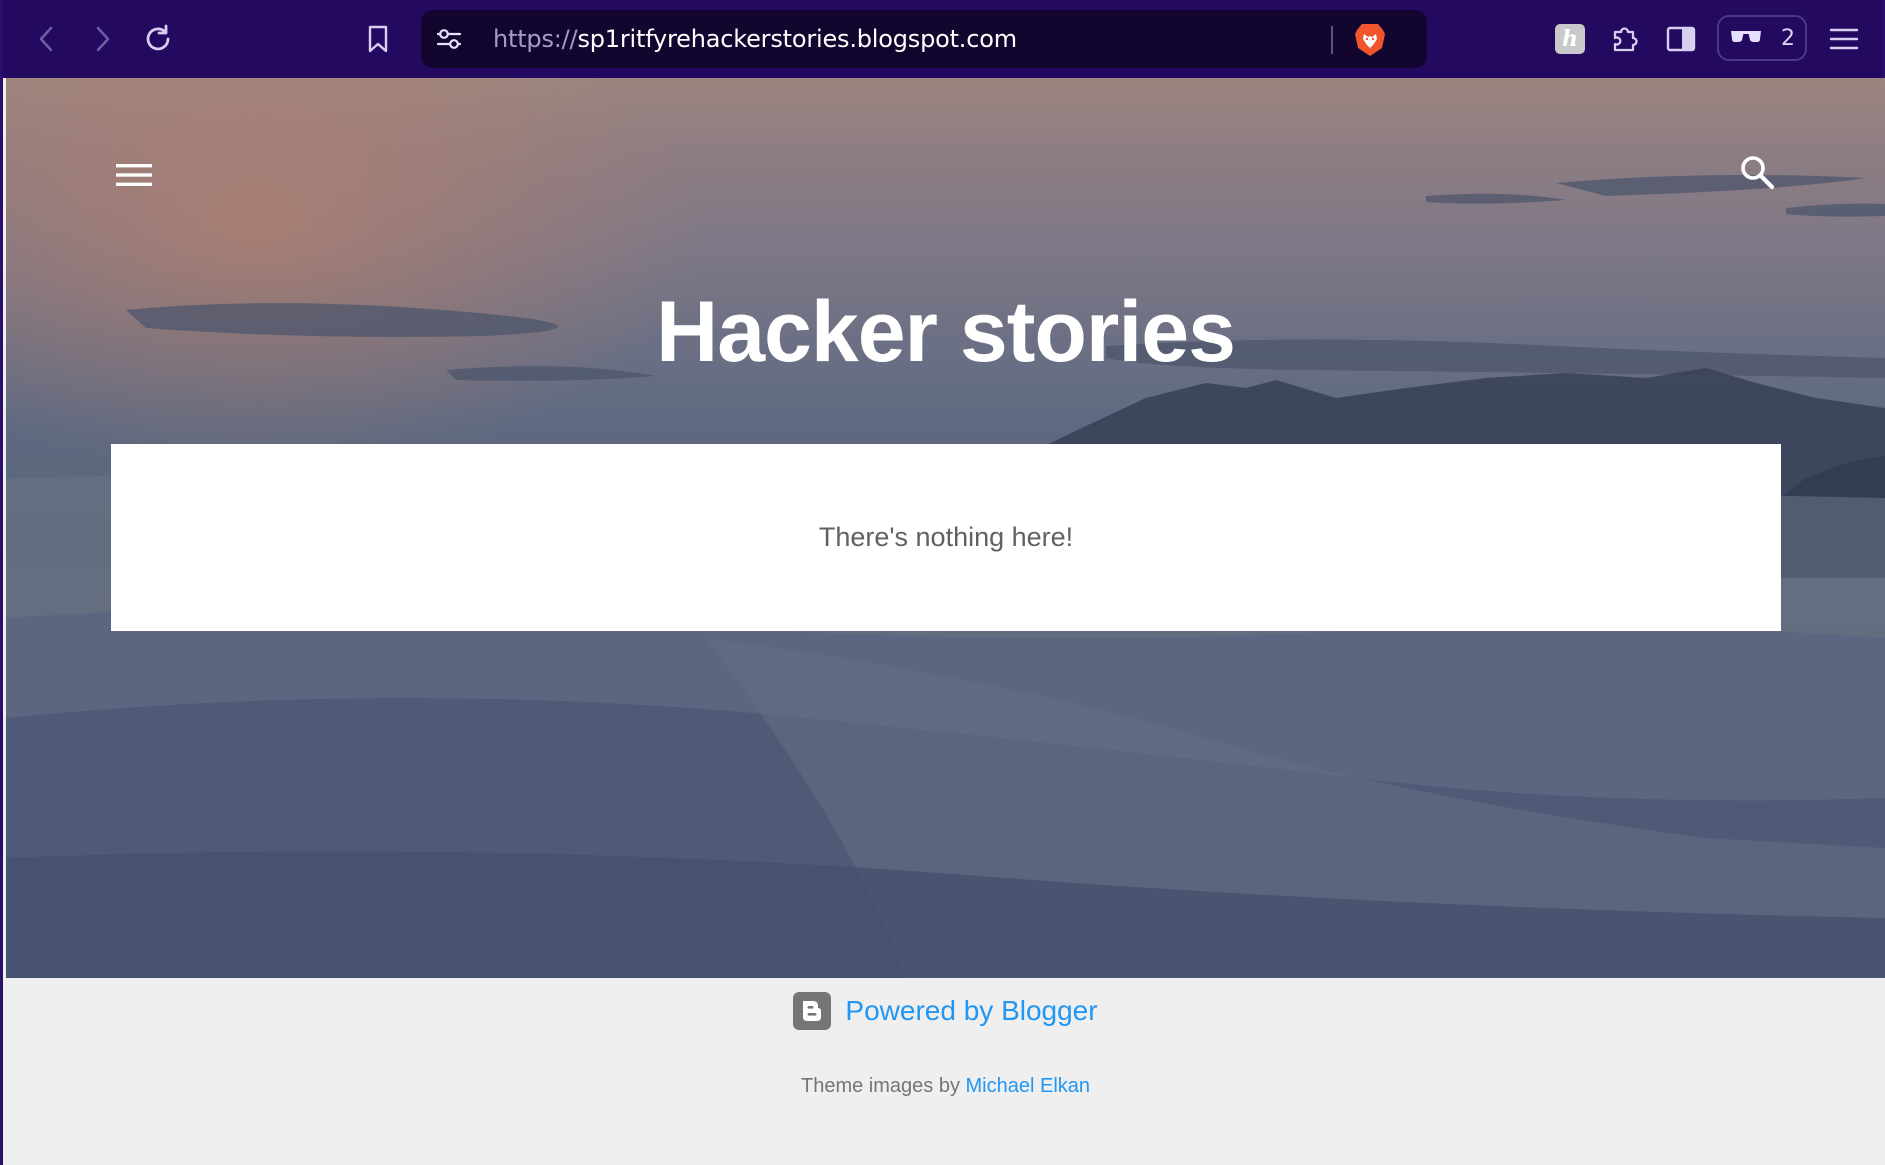  I want to click on glasses-icon, so click(1746, 38).